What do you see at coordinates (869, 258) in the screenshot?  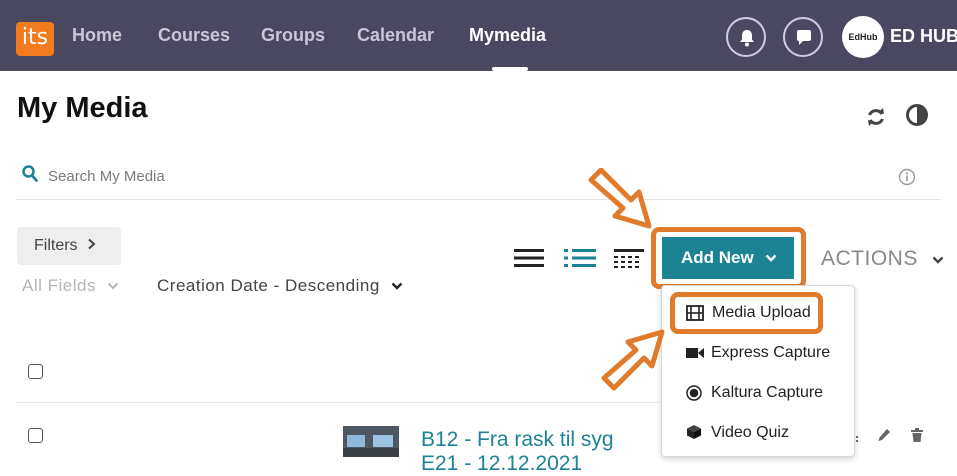 I see `actions-label: ACTIONS` at bounding box center [869, 258].